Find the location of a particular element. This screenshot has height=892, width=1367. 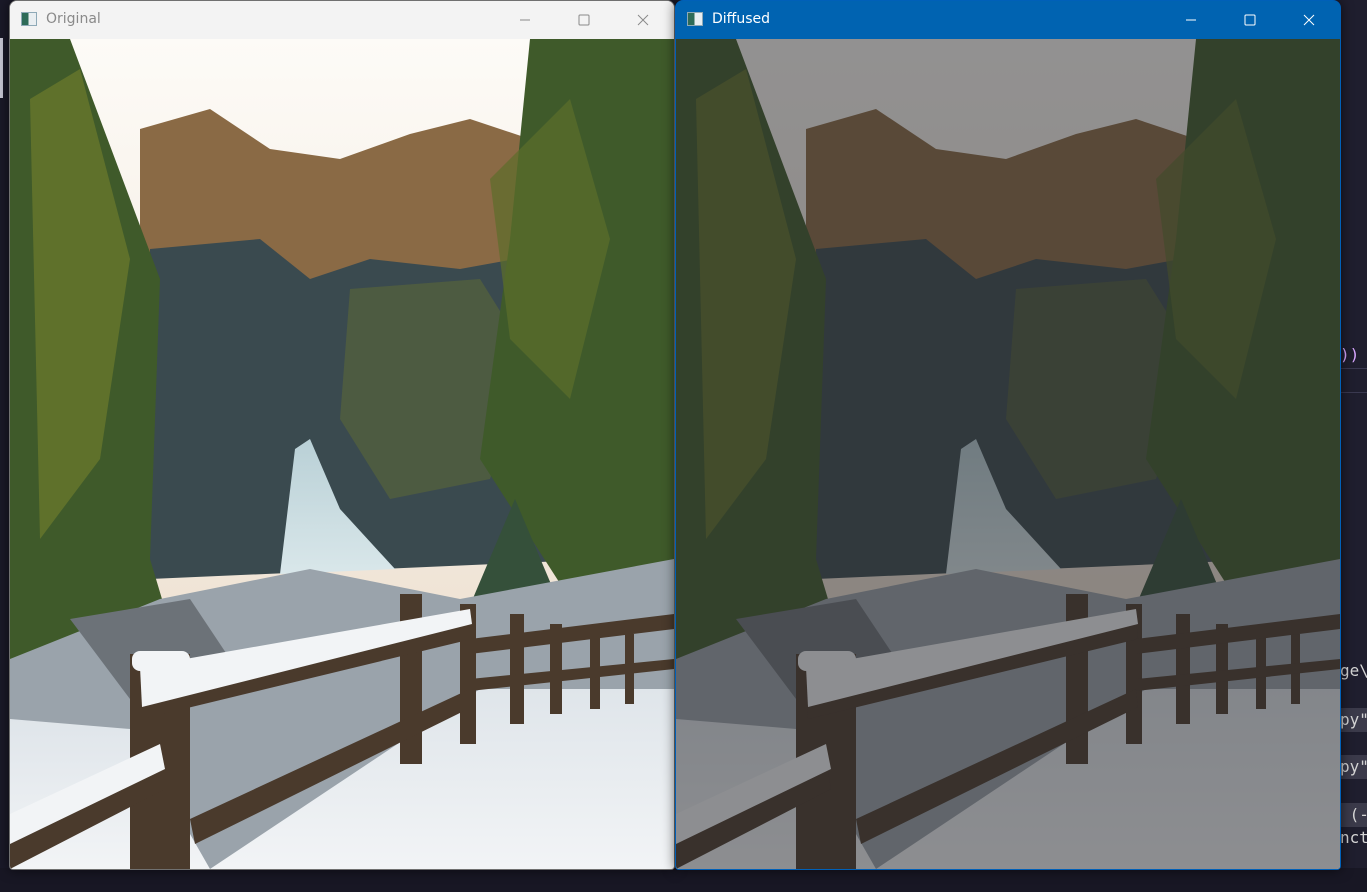

window-title: Diffused is located at coordinates (741, 19).